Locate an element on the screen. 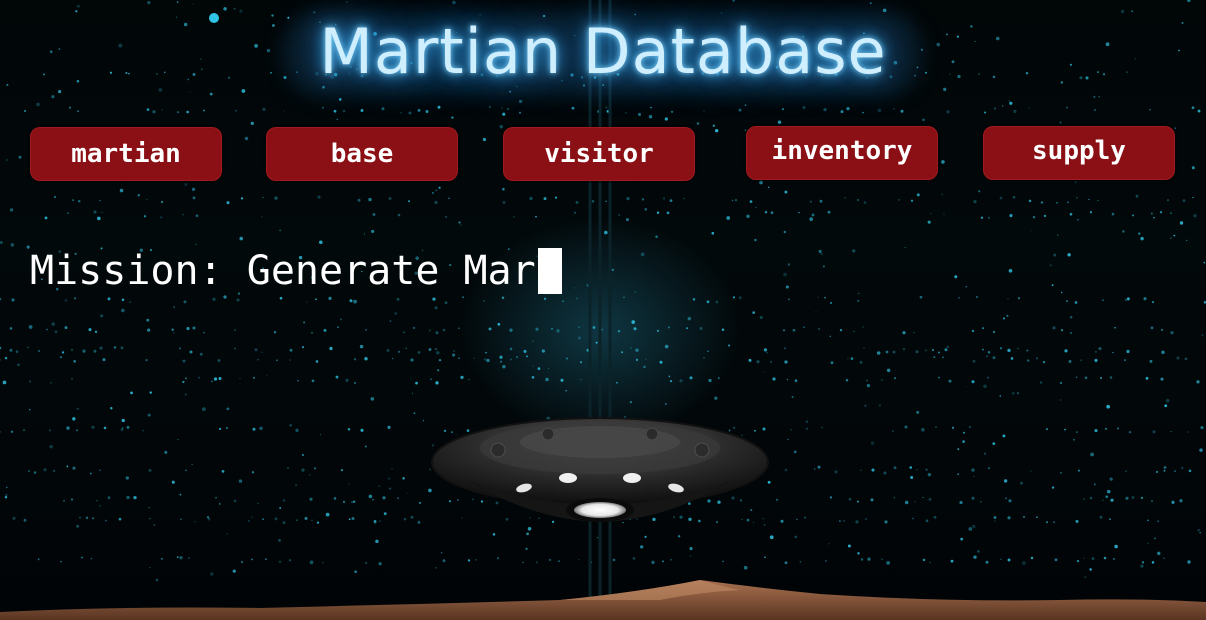 Image resolution: width=1206 pixels, height=620 pixels. ufo-icon is located at coordinates (600, 469).